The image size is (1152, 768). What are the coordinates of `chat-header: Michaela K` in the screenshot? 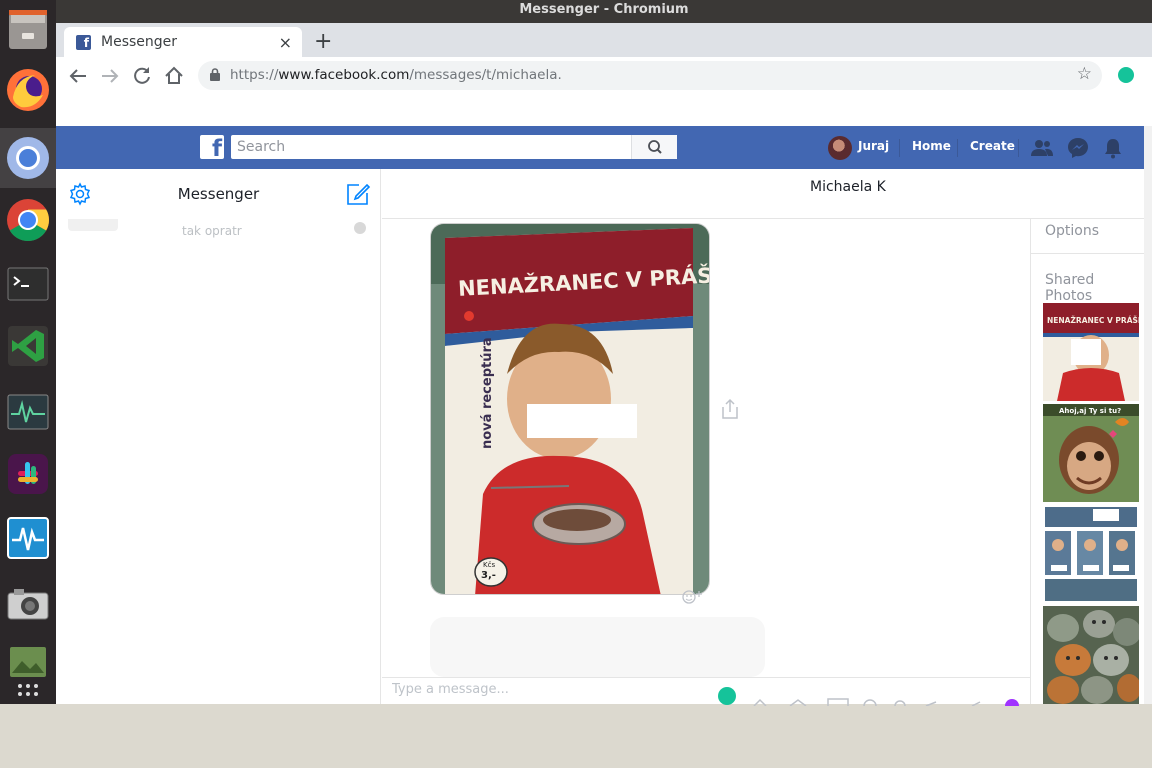 It's located at (763, 194).